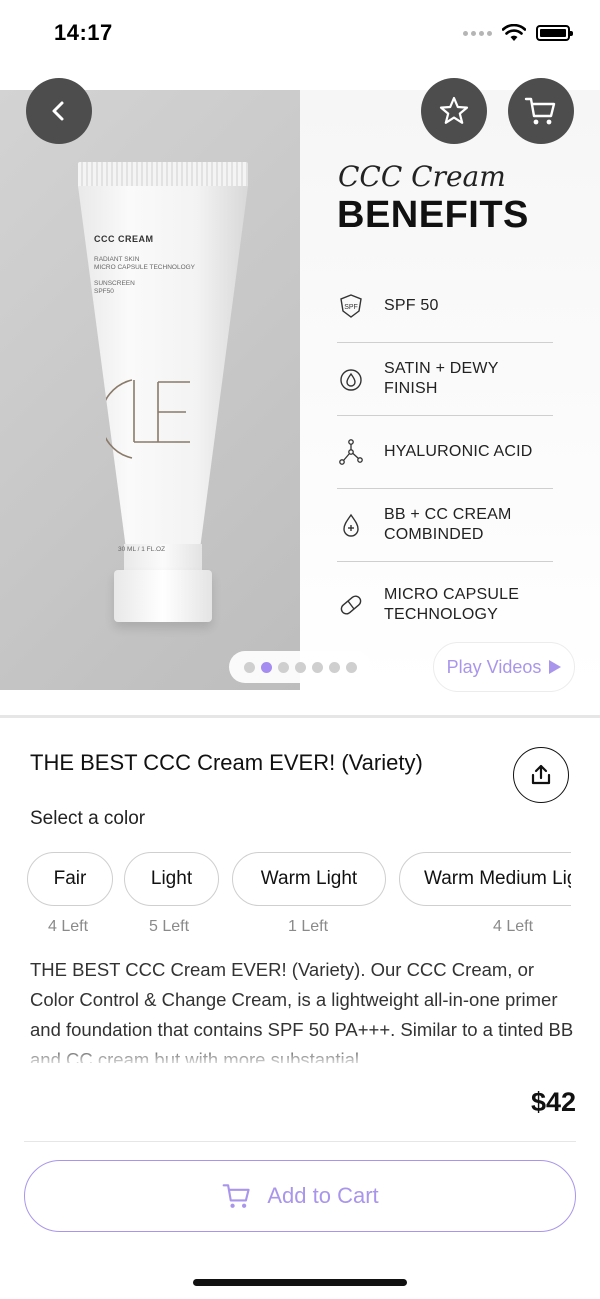 Image resolution: width=600 pixels, height=1299 pixels. I want to click on benefits-script-title: CCC Cream, so click(422, 176).